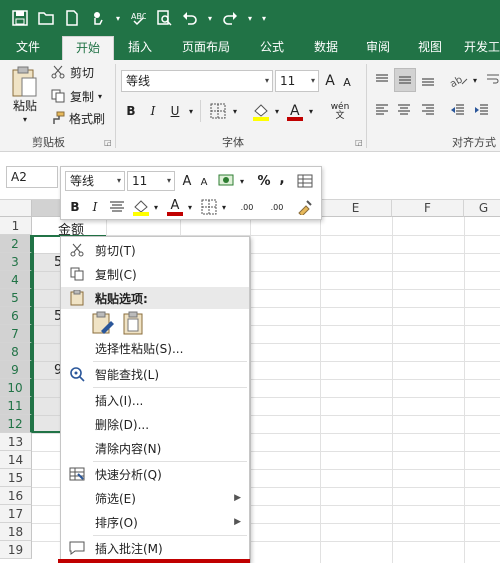 This screenshot has height=563, width=500. I want to click on touch-mode-icon, so click(98, 18).